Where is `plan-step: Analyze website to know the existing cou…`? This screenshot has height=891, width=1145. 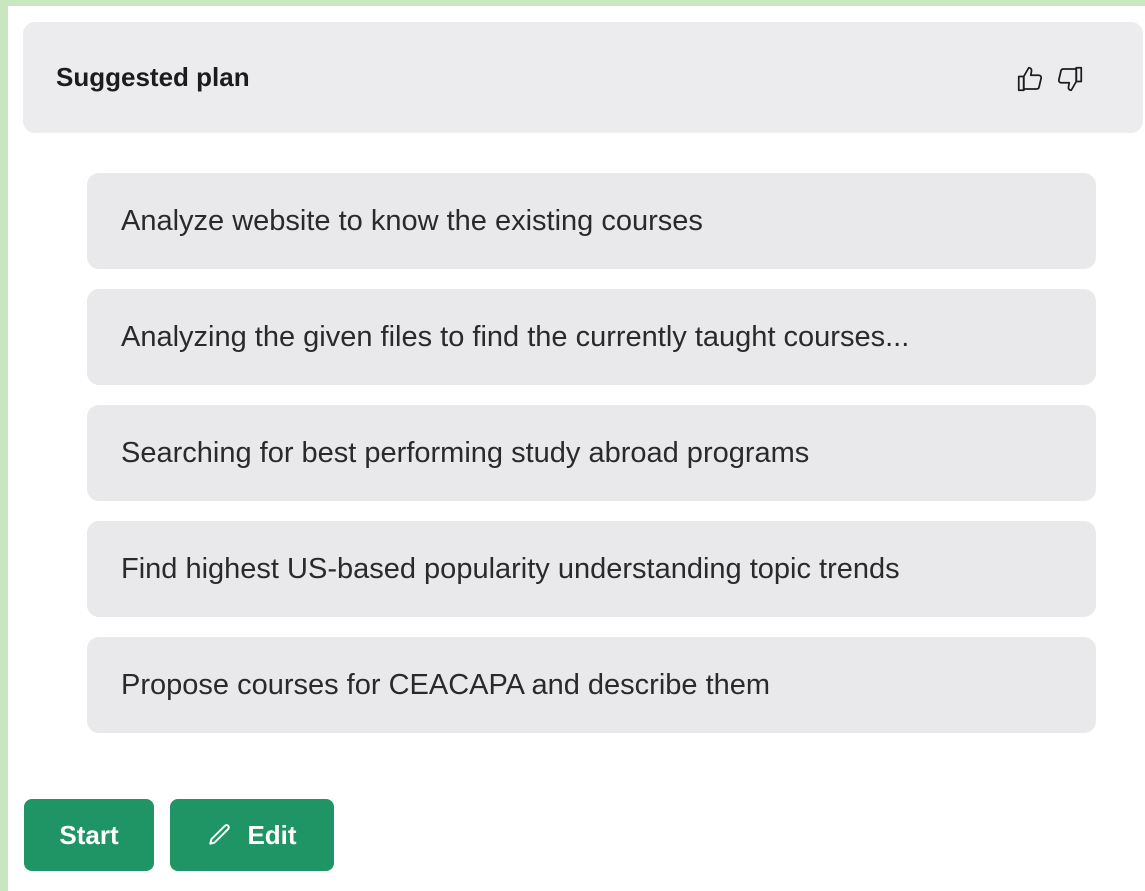
plan-step: Analyze website to know the existing cou… is located at coordinates (591, 221).